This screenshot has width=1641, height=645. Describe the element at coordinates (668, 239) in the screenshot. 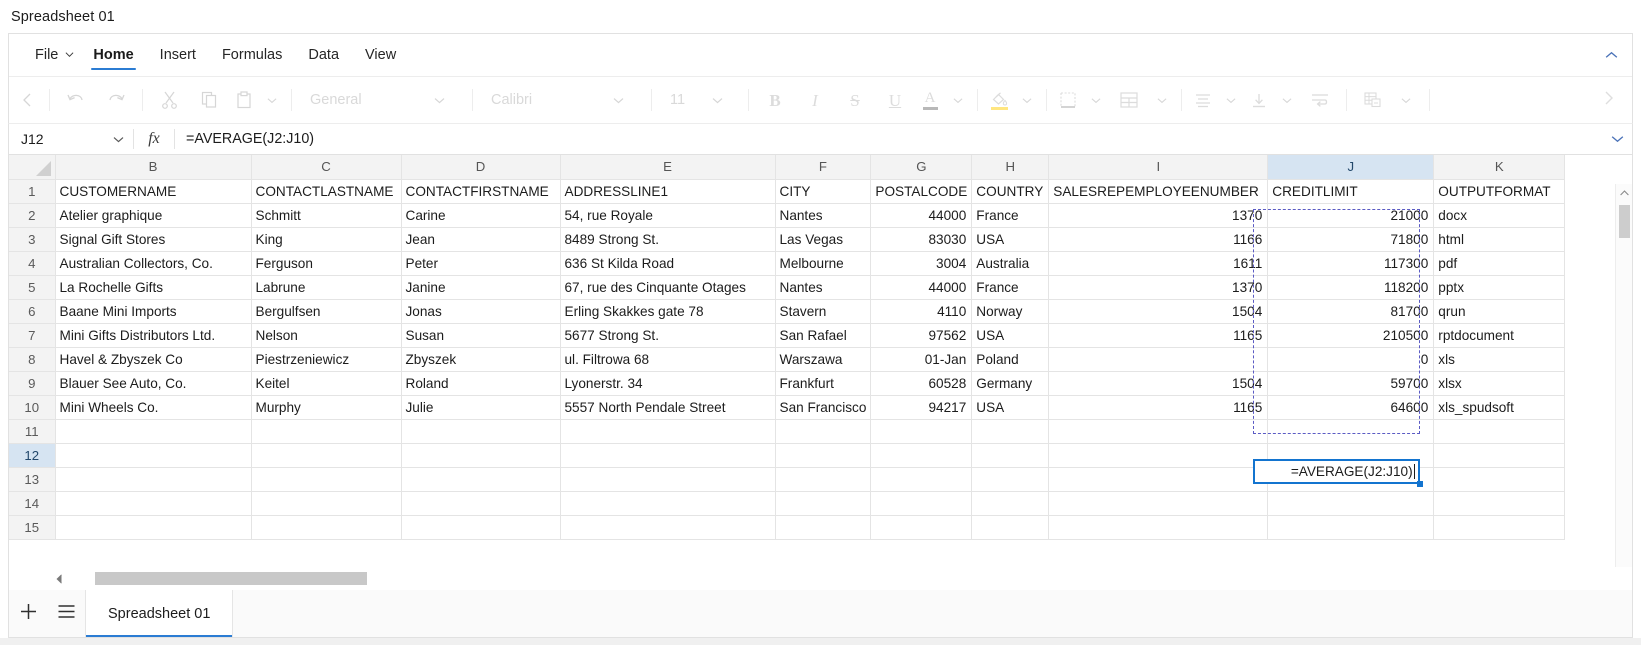

I see `cell-E3: 8489 Strong St.` at that location.